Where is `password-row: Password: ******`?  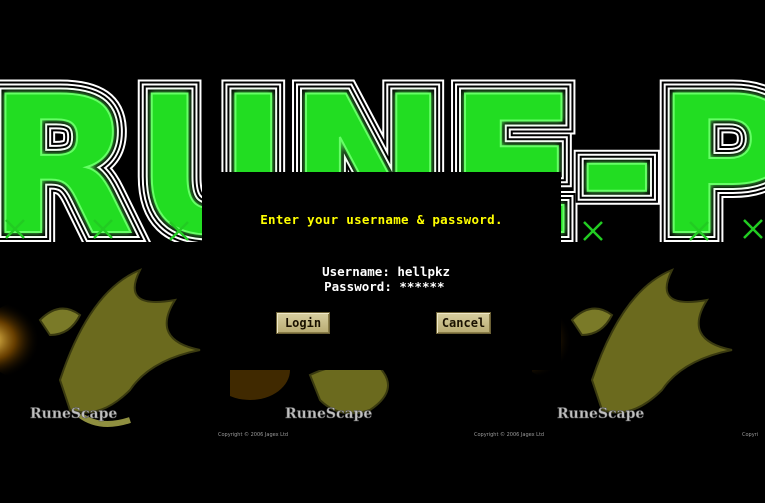
password-row: Password: ****** is located at coordinates (369, 286).